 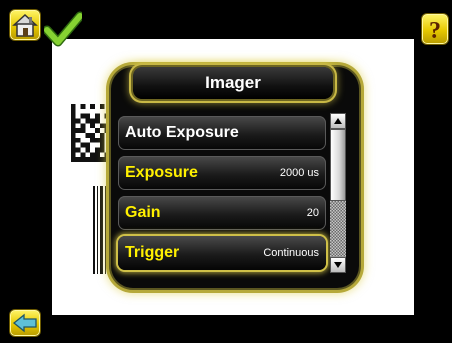 I want to click on scroll-up-button, so click(x=338, y=121).